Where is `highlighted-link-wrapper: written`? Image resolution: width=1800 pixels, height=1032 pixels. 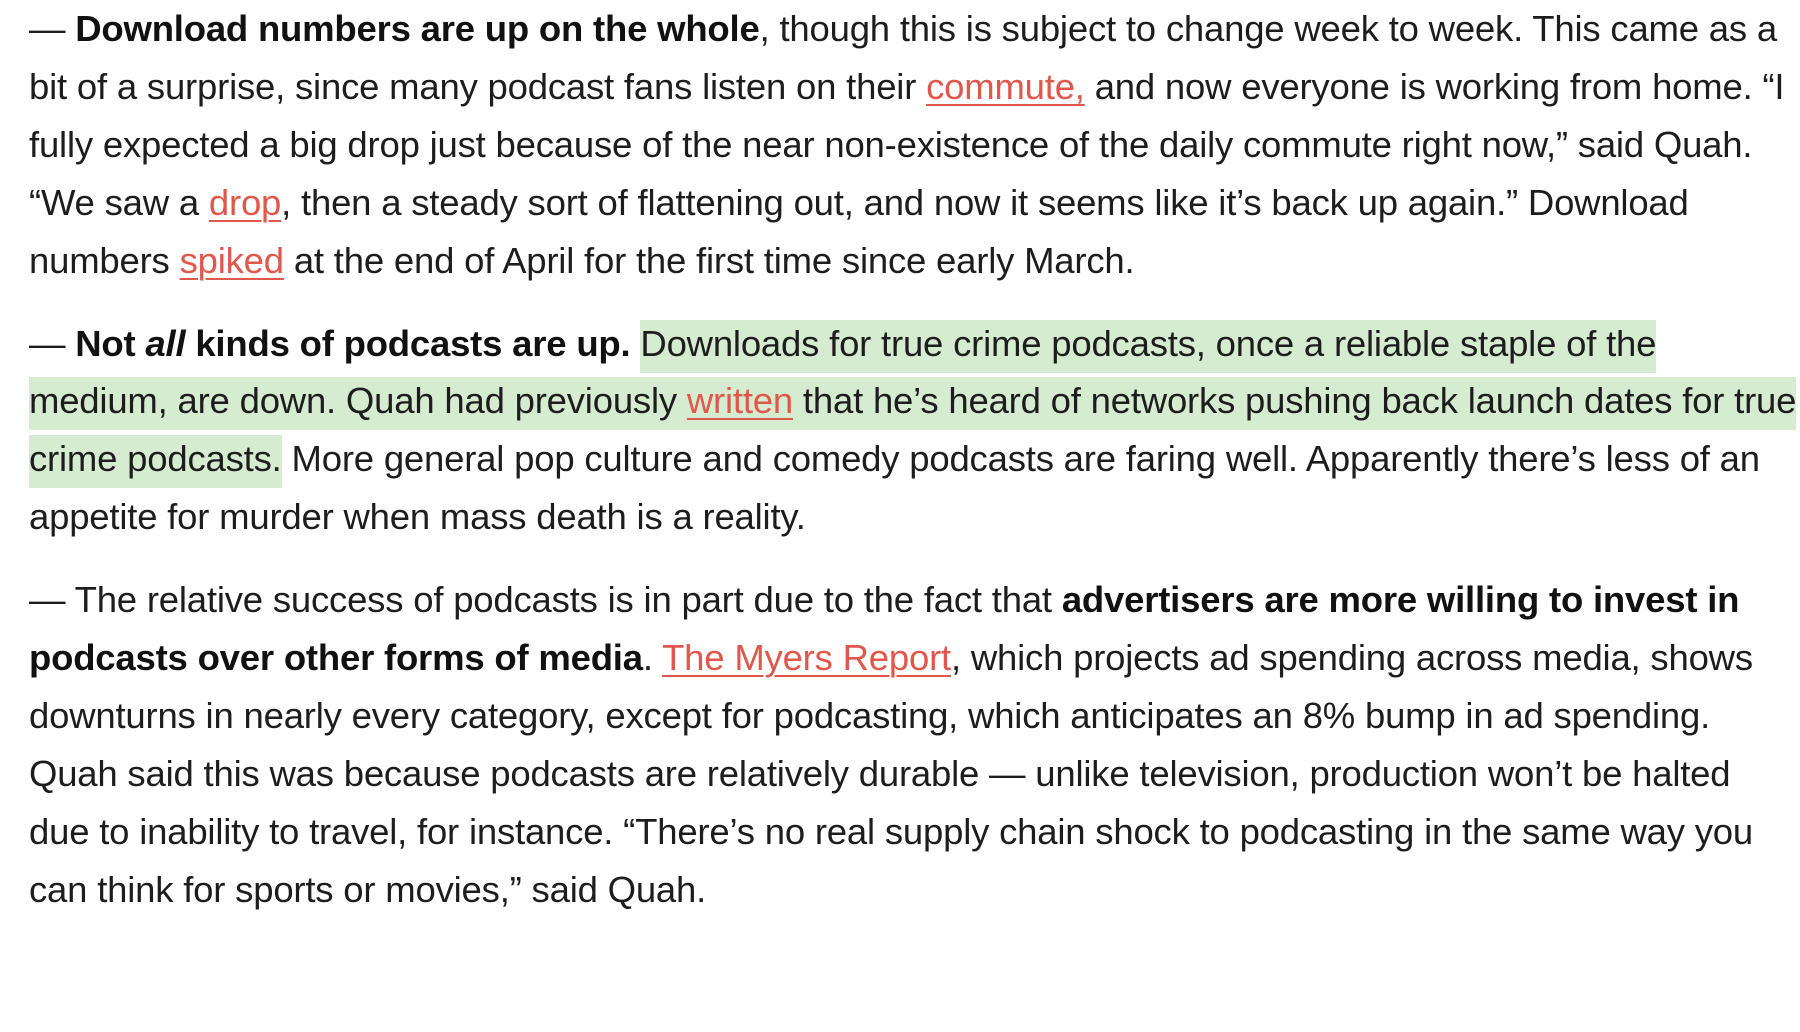 highlighted-link-wrapper: written is located at coordinates (739, 404).